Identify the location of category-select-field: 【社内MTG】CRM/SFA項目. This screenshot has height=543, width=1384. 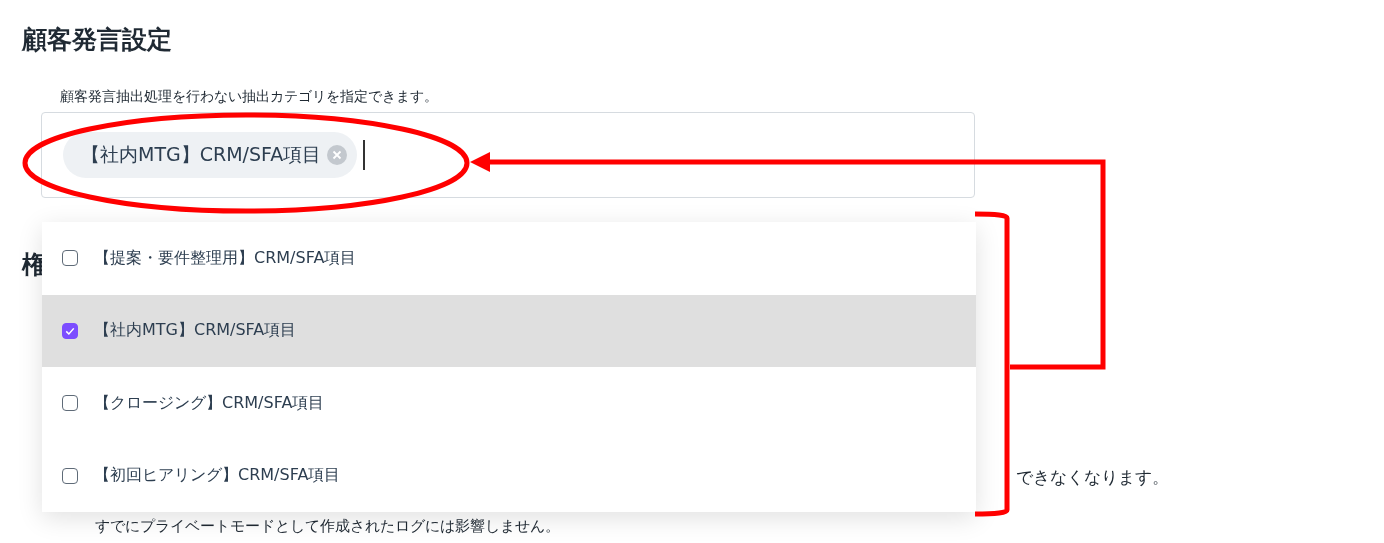
(508, 155).